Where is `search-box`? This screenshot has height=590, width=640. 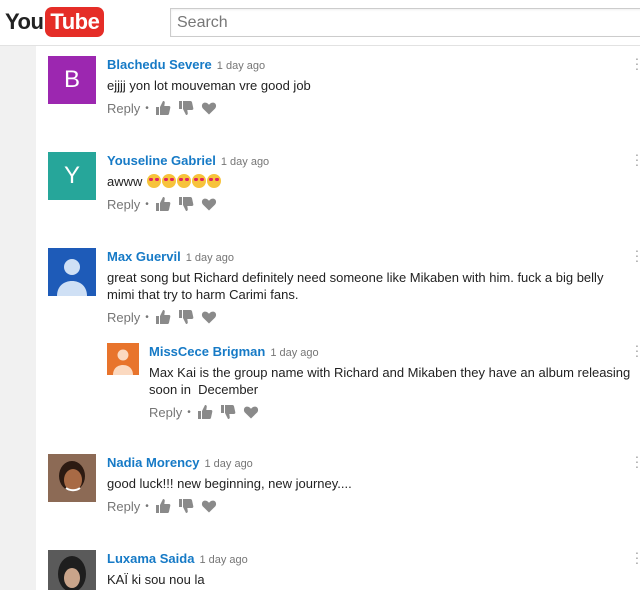
search-box is located at coordinates (405, 22).